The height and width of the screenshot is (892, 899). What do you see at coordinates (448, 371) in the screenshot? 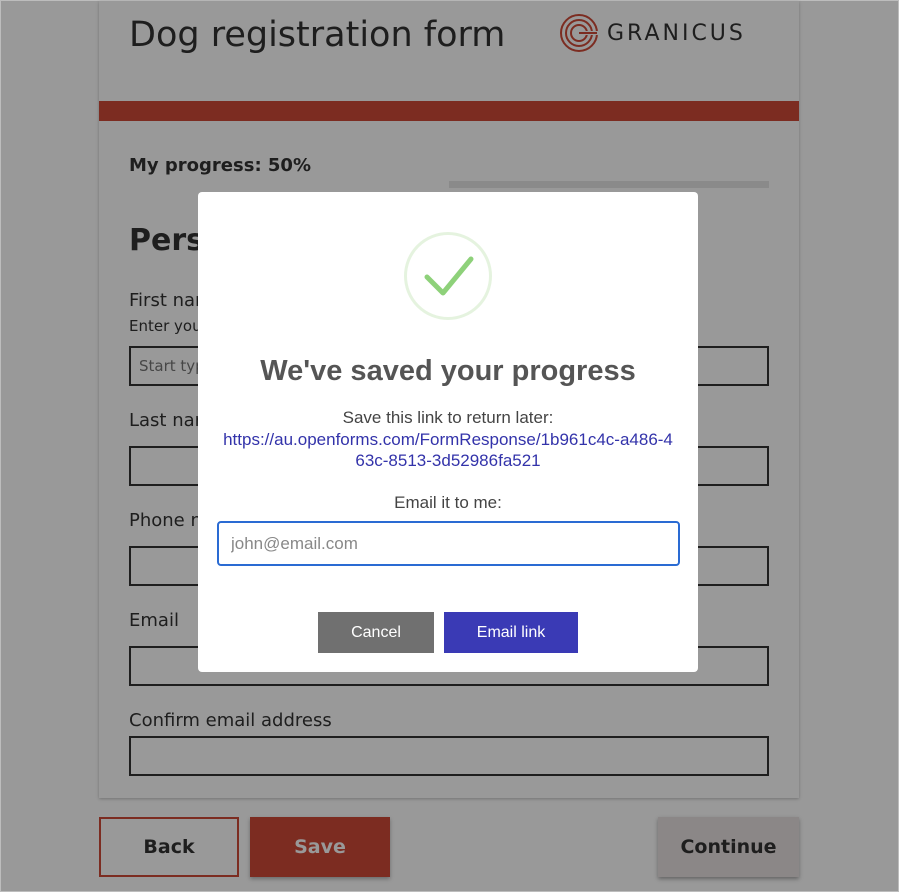
I see `dialog-title: We've saved your progress` at bounding box center [448, 371].